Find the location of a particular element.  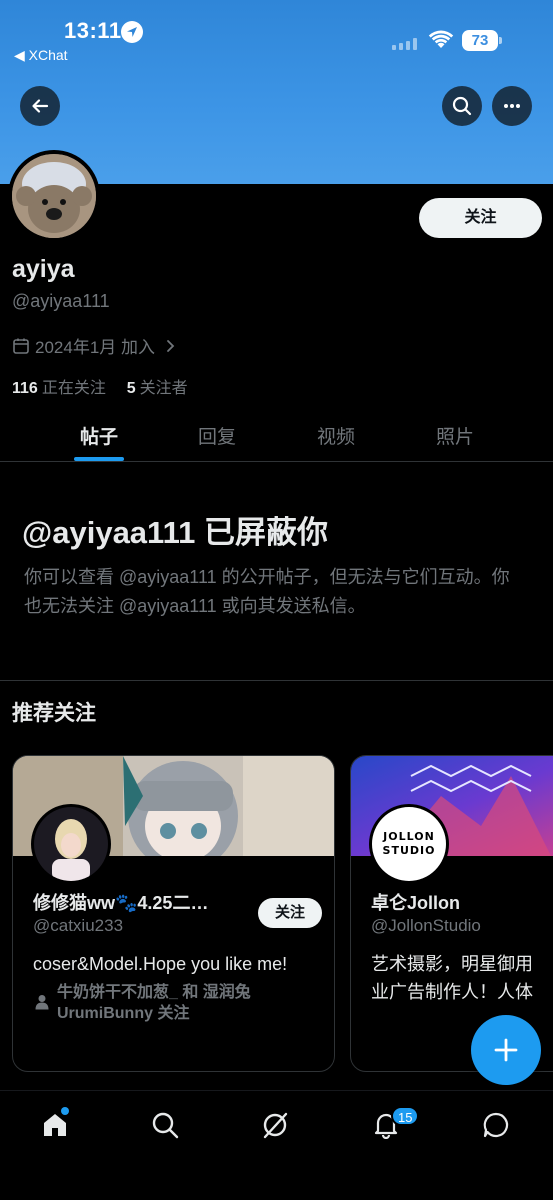

battery-level: 73 is located at coordinates (480, 40).